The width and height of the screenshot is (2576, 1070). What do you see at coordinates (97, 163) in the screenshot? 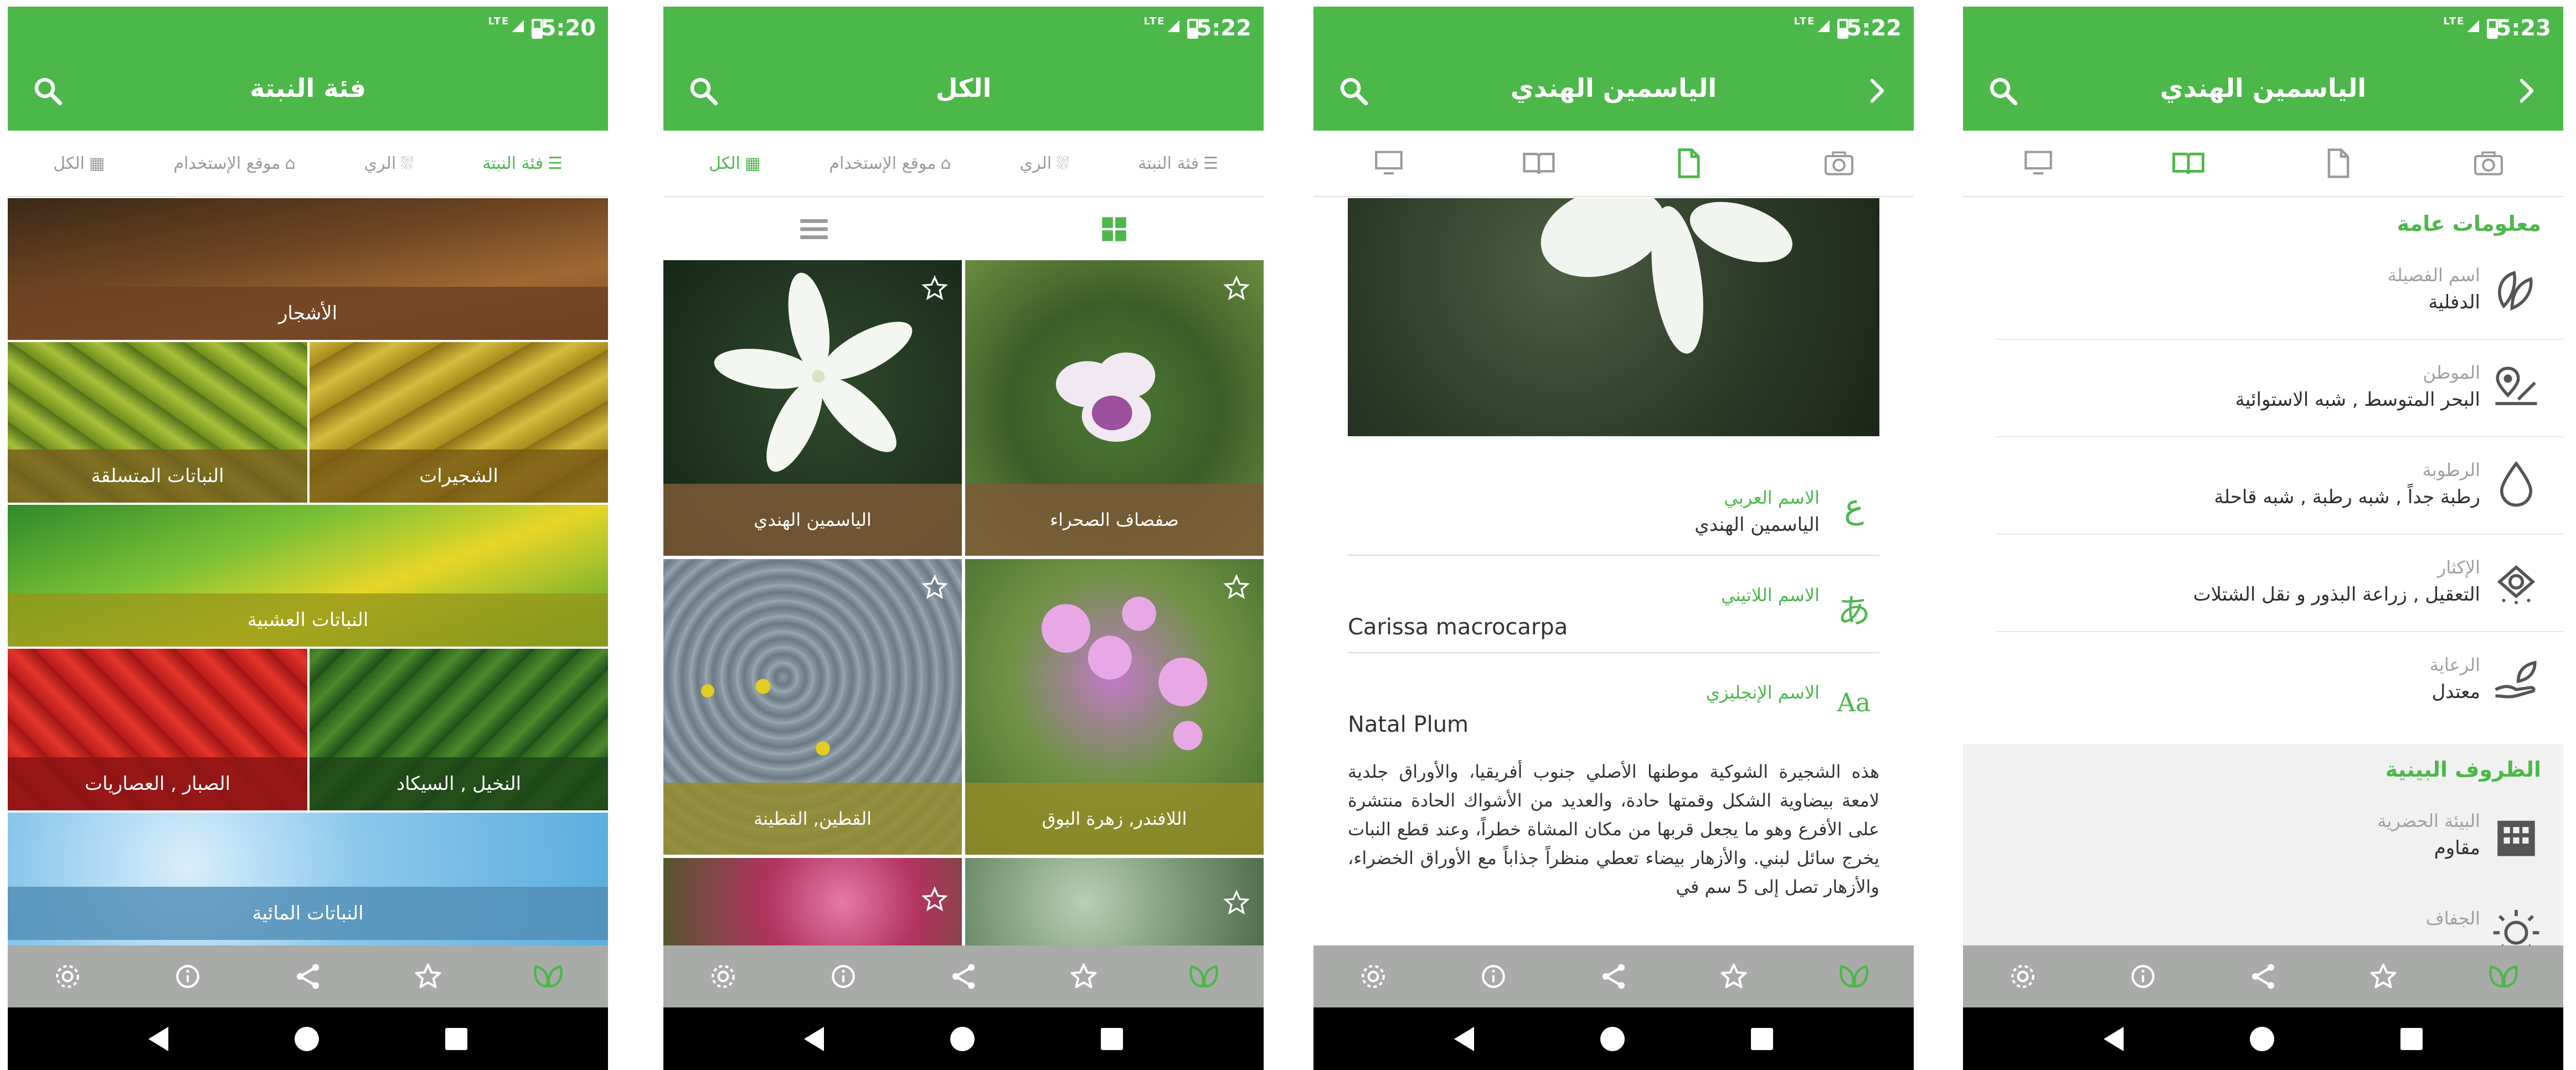
I see `grid-icon: ▦` at bounding box center [97, 163].